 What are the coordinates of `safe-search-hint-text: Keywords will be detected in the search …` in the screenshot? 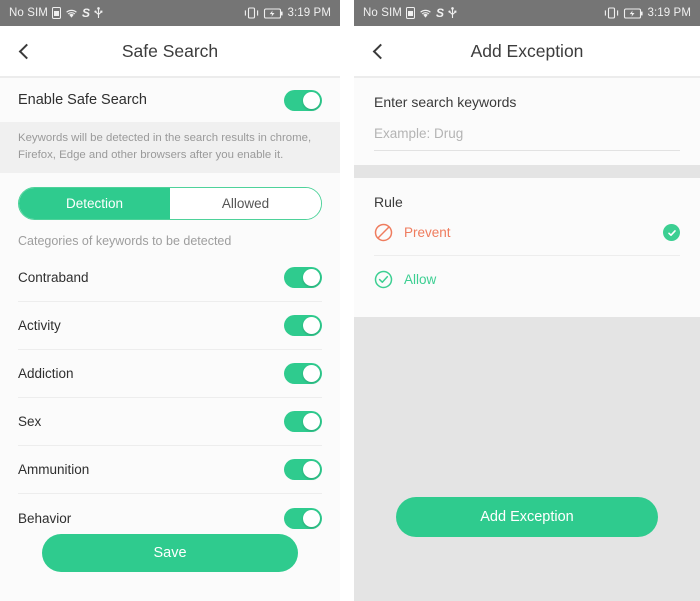 It's located at (165, 146).